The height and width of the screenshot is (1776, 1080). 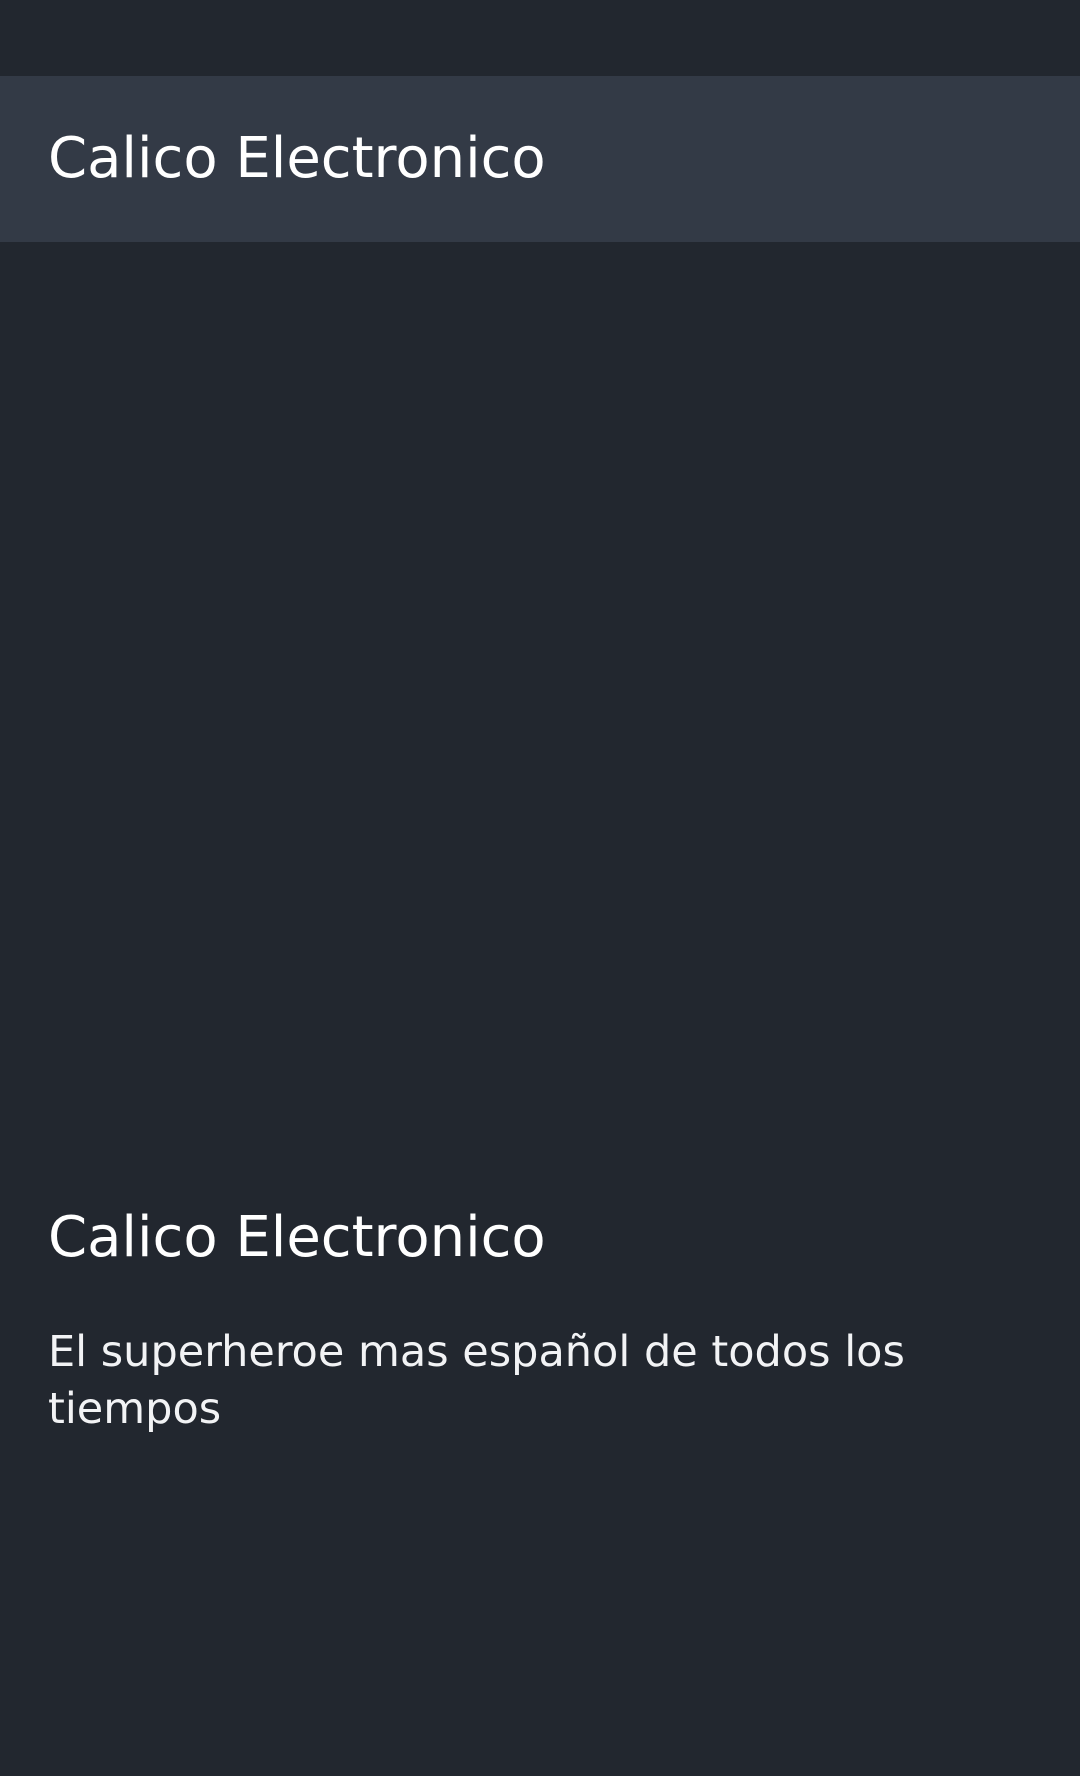 I want to click on app-bar: Calico Electronico, so click(x=540, y=159).